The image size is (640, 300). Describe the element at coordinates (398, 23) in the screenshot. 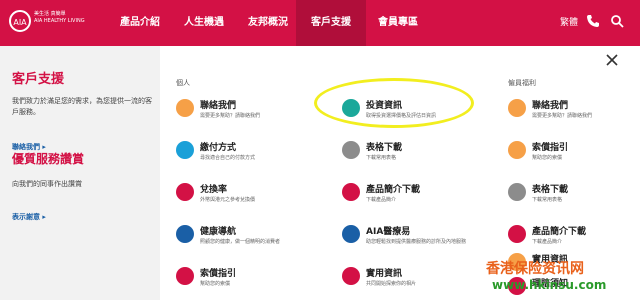

I see `nav-member: 會員專區` at that location.